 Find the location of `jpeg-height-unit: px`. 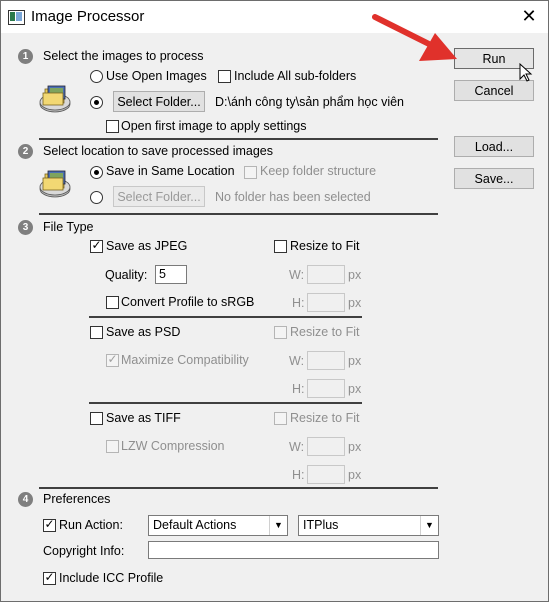

jpeg-height-unit: px is located at coordinates (355, 303).